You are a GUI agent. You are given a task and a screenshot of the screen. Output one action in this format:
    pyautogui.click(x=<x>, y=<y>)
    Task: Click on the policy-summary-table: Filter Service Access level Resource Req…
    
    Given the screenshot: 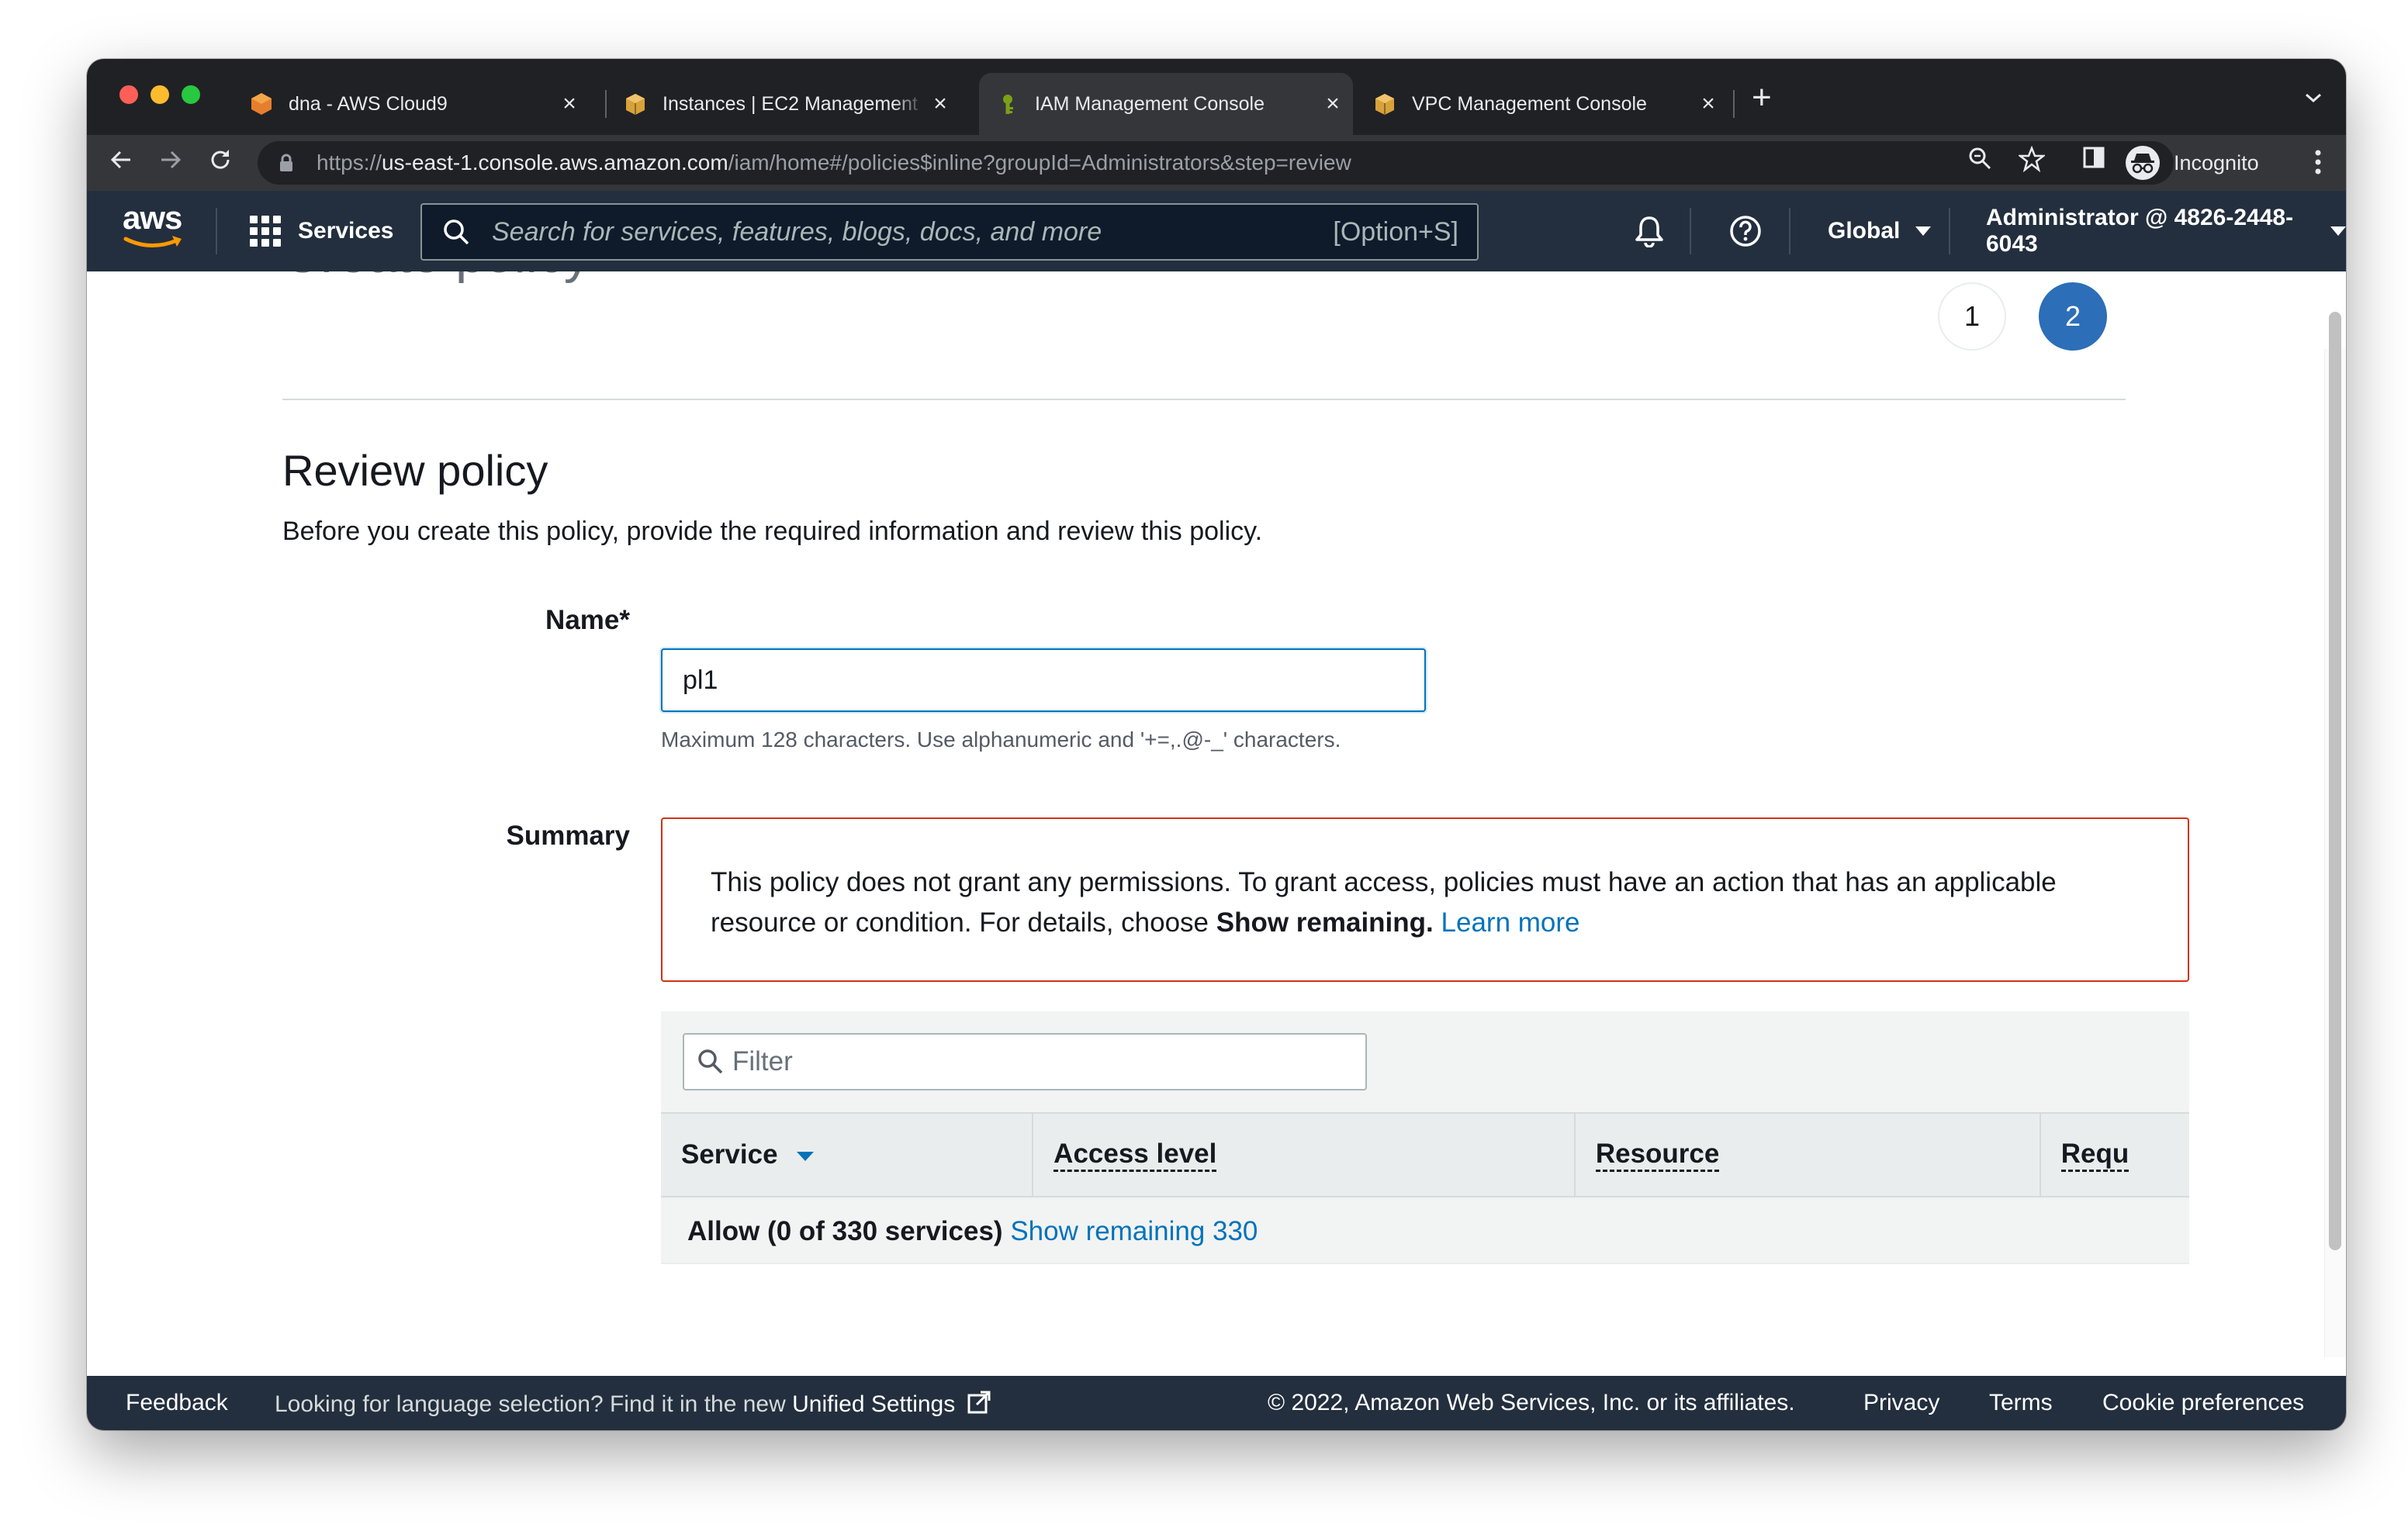 What is the action you would take?
    pyautogui.click(x=1425, y=1137)
    